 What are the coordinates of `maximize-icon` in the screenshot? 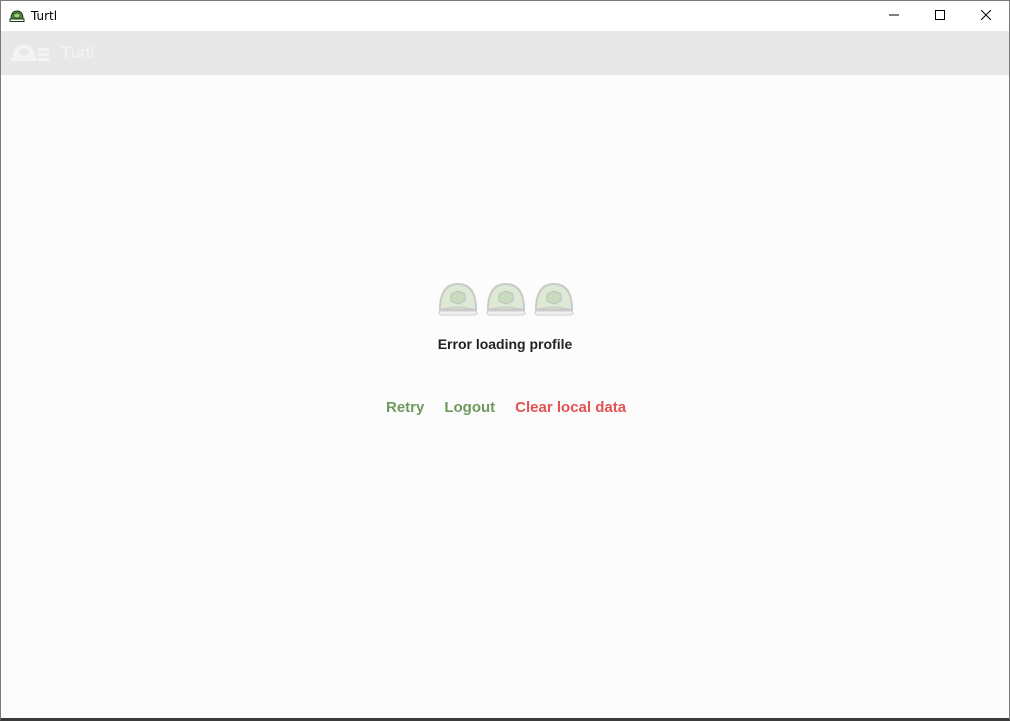 It's located at (940, 16).